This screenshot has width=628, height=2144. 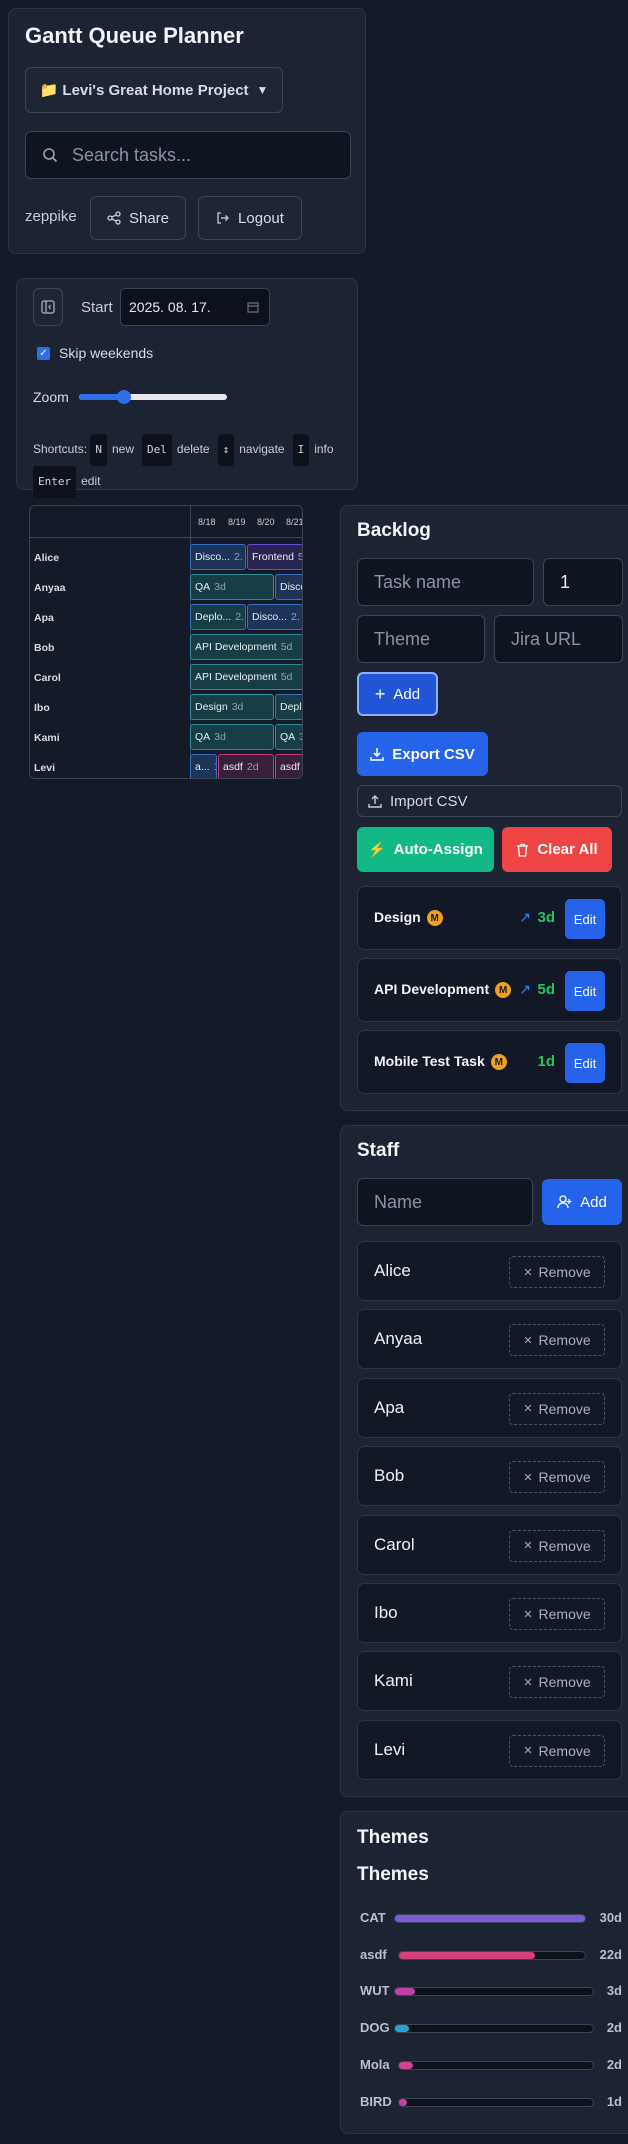 I want to click on trash-icon, so click(x=523, y=850).